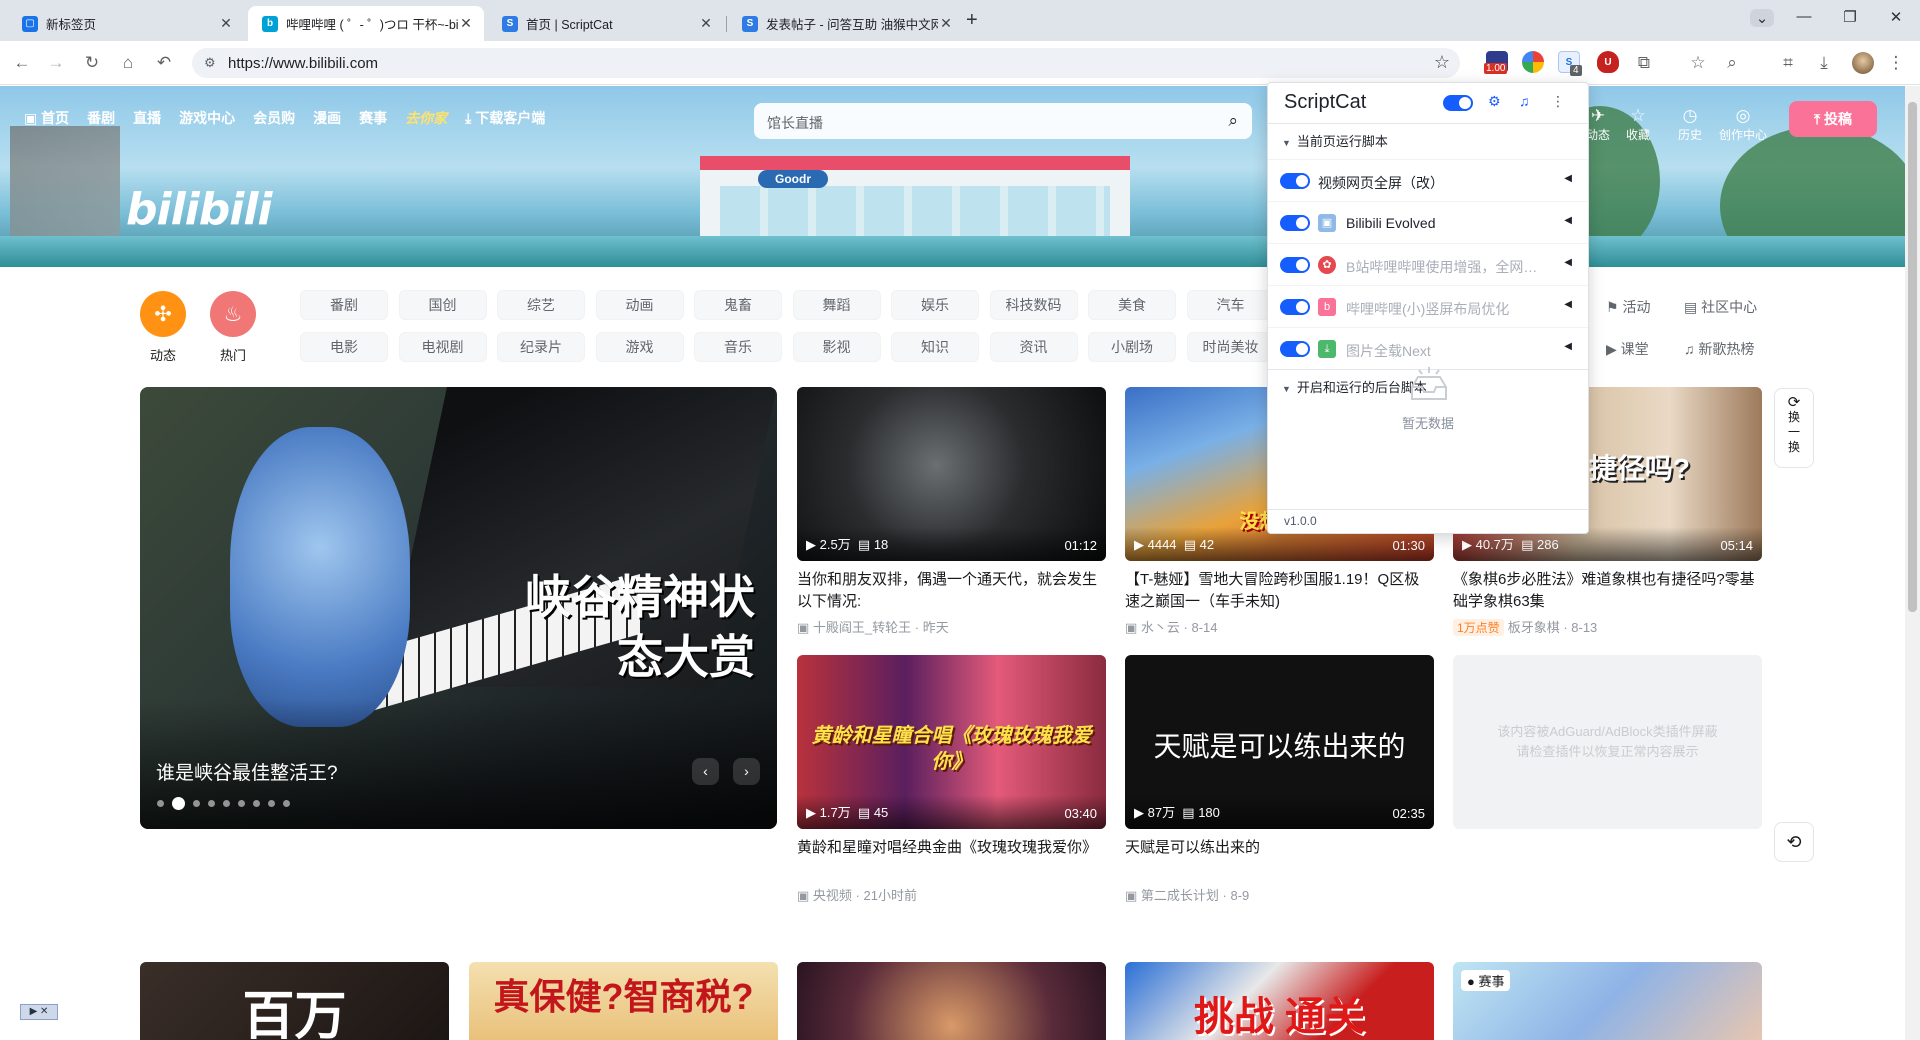 The image size is (1920, 1040). What do you see at coordinates (1279, 894) in the screenshot?
I see `video-meta: ▣ 第二成长计划 · 8-9` at bounding box center [1279, 894].